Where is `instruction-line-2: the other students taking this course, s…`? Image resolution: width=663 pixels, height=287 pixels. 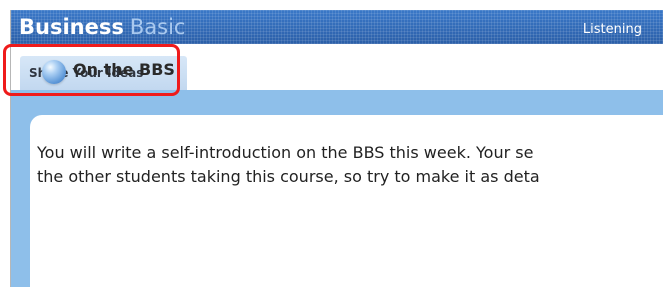 instruction-line-2: the other students taking this course, s… is located at coordinates (288, 176).